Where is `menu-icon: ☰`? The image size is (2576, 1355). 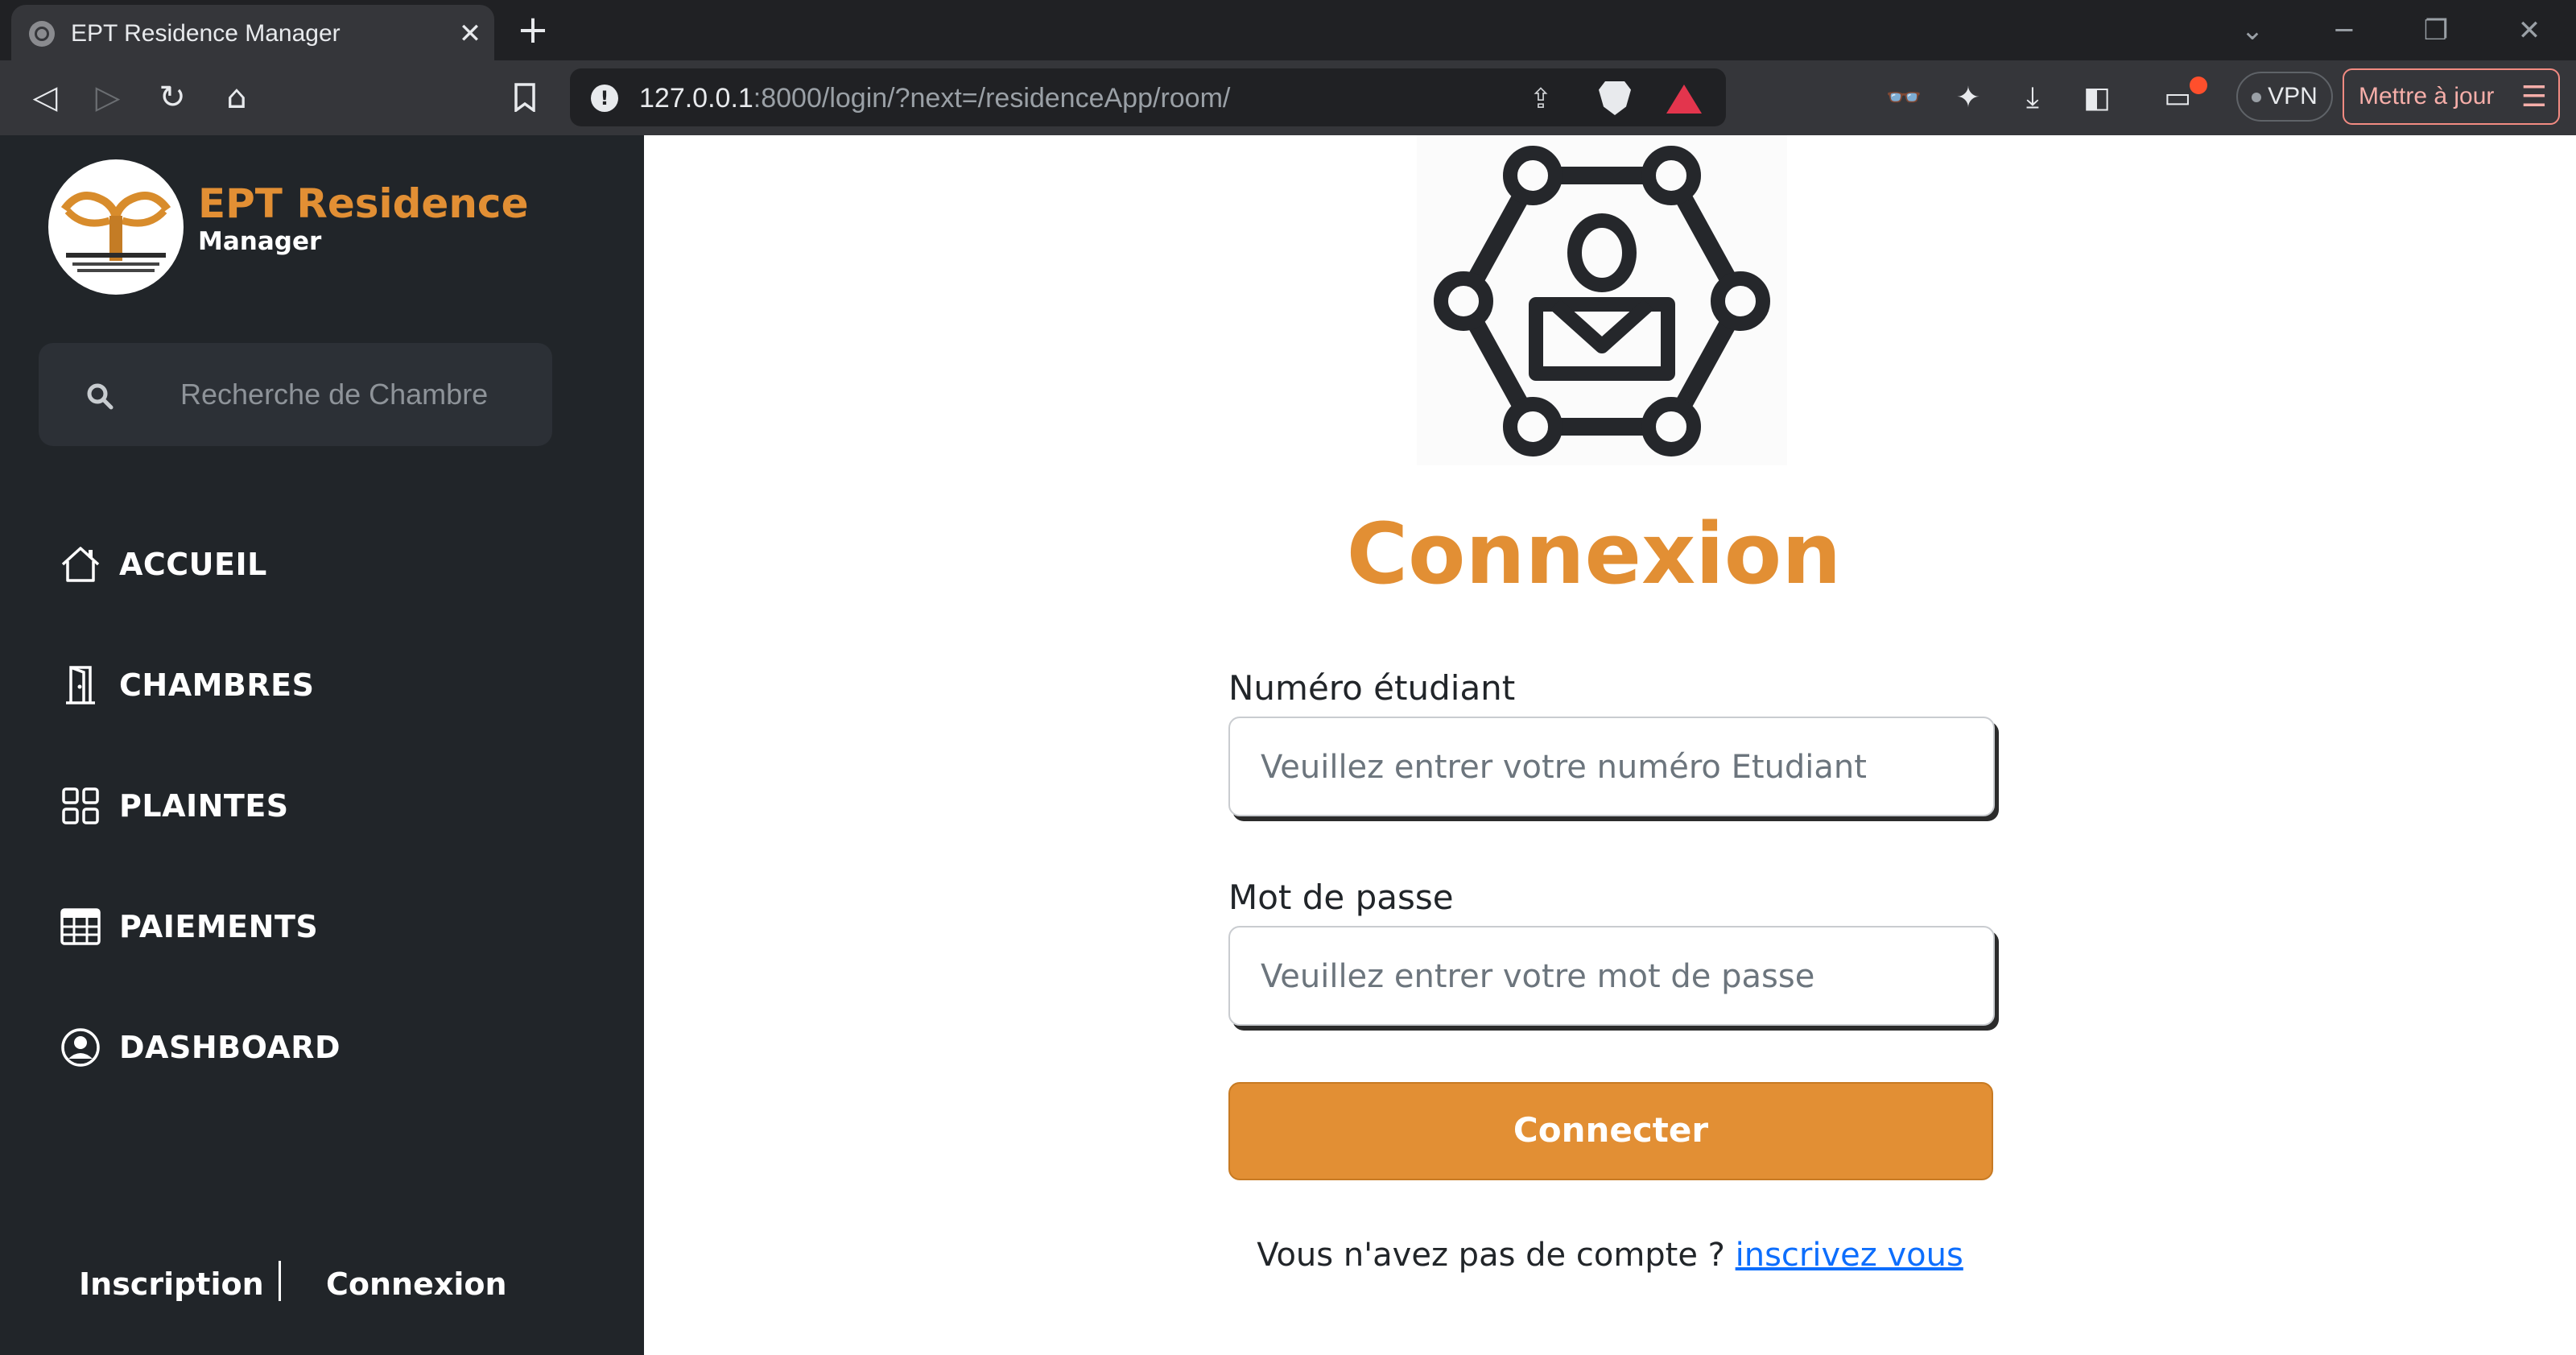
menu-icon: ☰ is located at coordinates (2534, 96).